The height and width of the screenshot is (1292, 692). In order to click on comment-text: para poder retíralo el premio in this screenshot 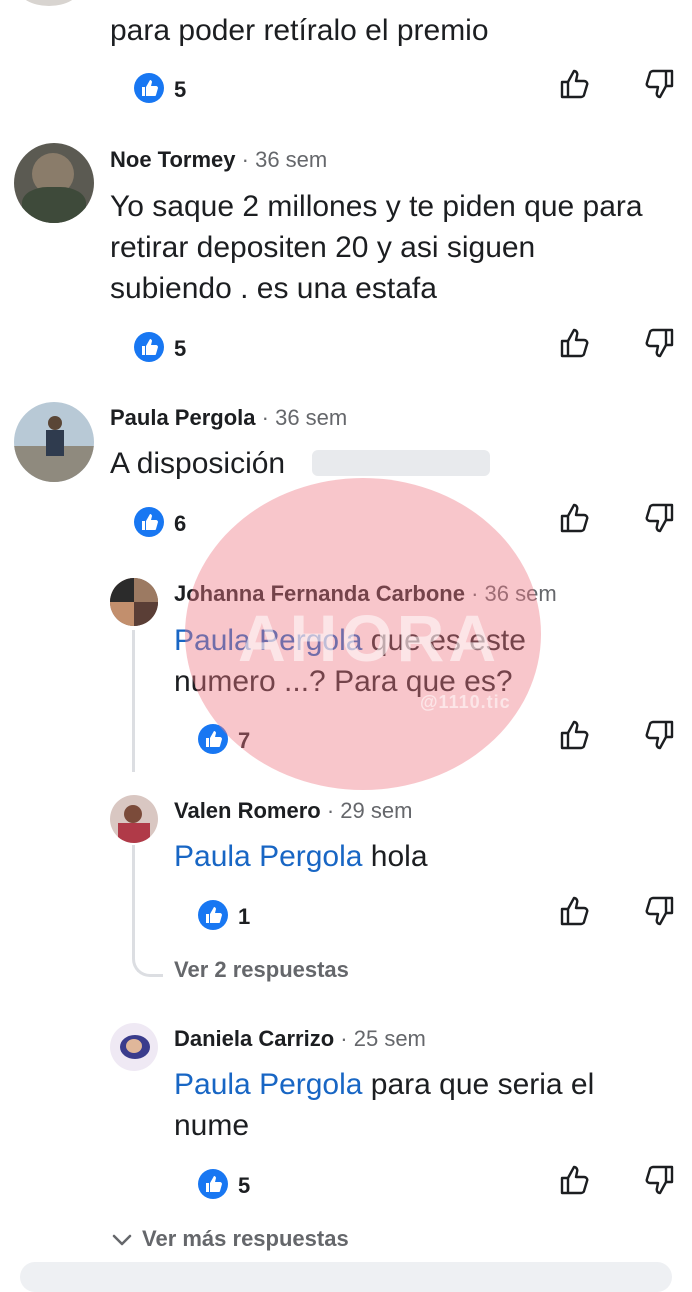, I will do `click(299, 30)`.